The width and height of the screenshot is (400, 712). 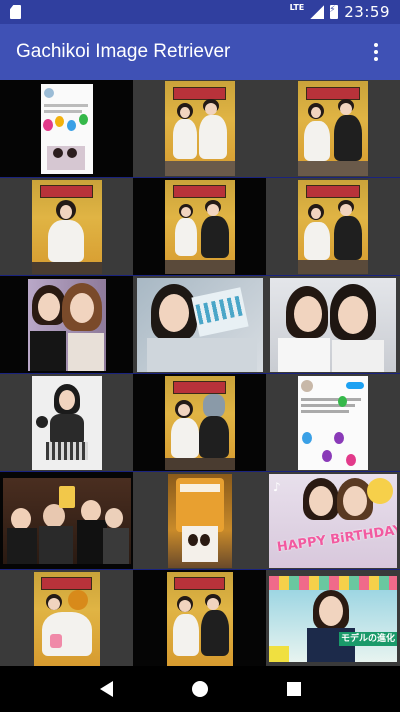 I want to click on recent-apps-icon, so click(x=293, y=689).